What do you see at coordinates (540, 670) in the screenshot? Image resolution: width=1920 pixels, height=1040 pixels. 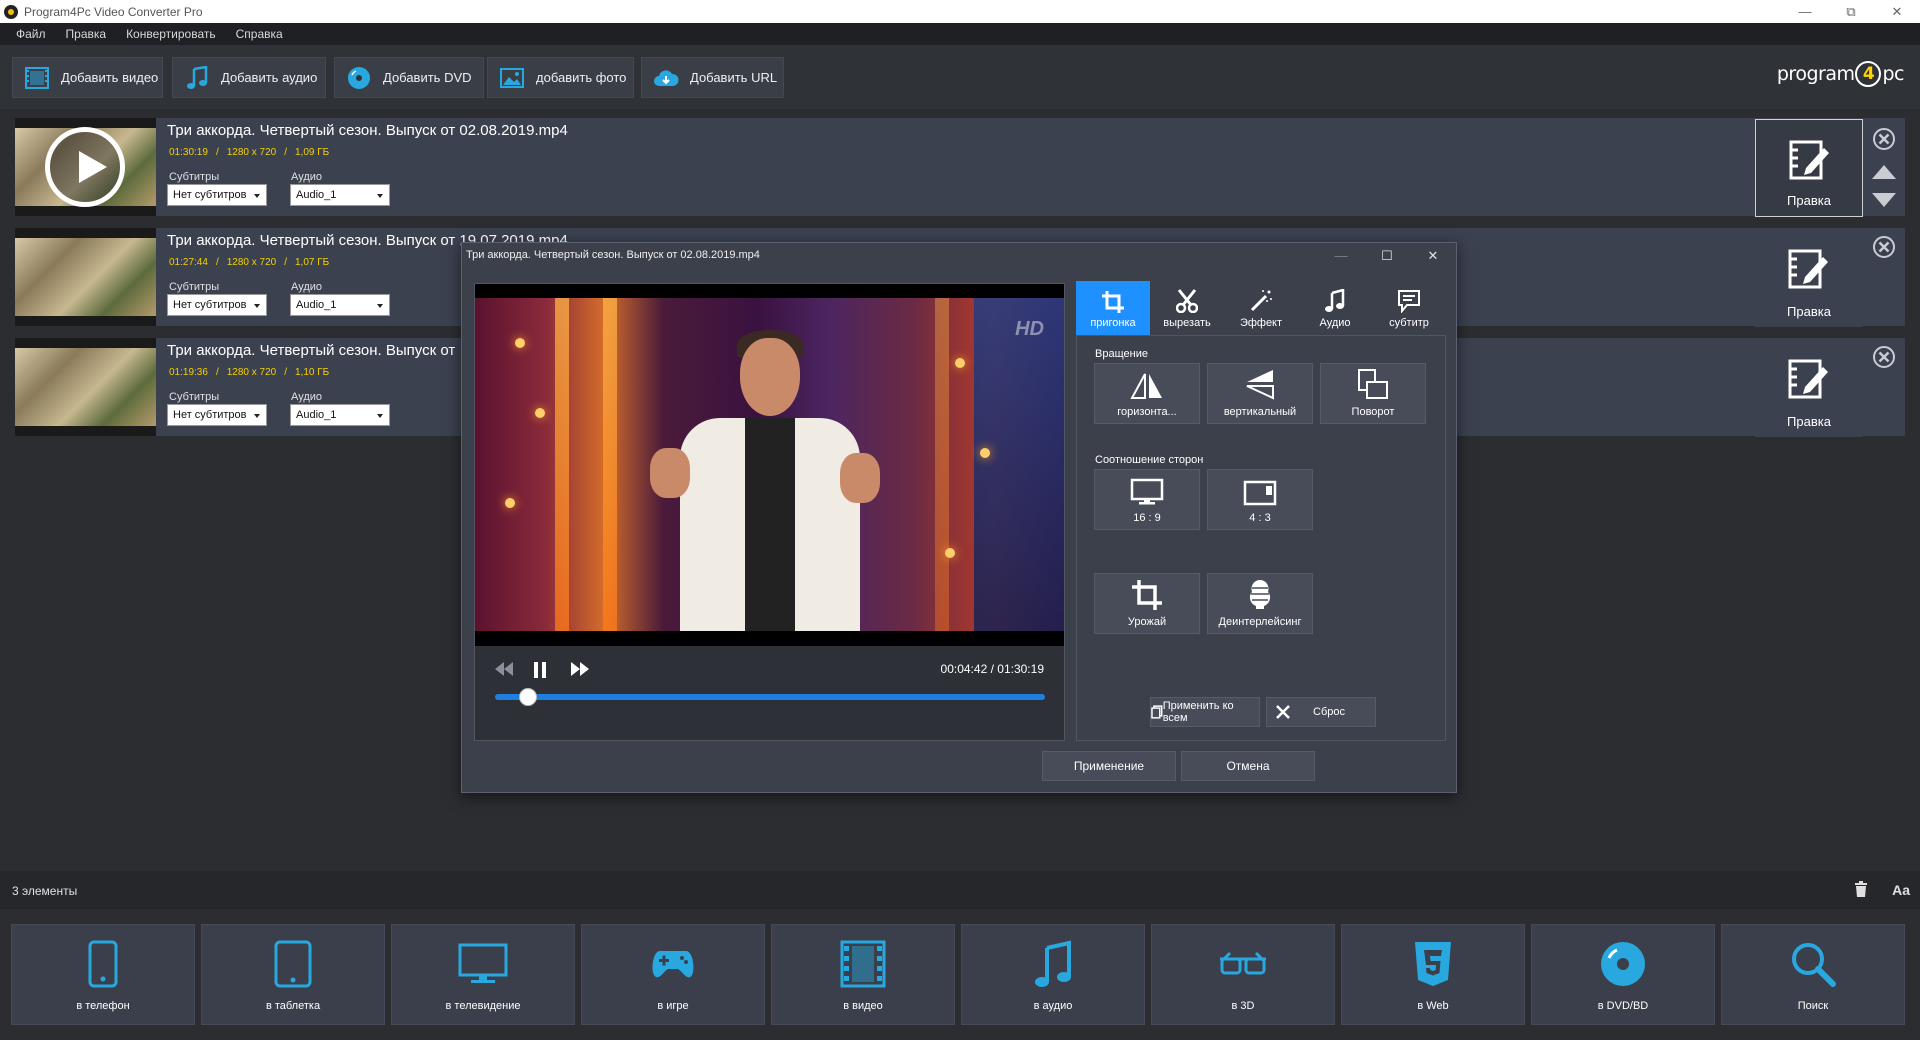 I see `pause-icon` at bounding box center [540, 670].